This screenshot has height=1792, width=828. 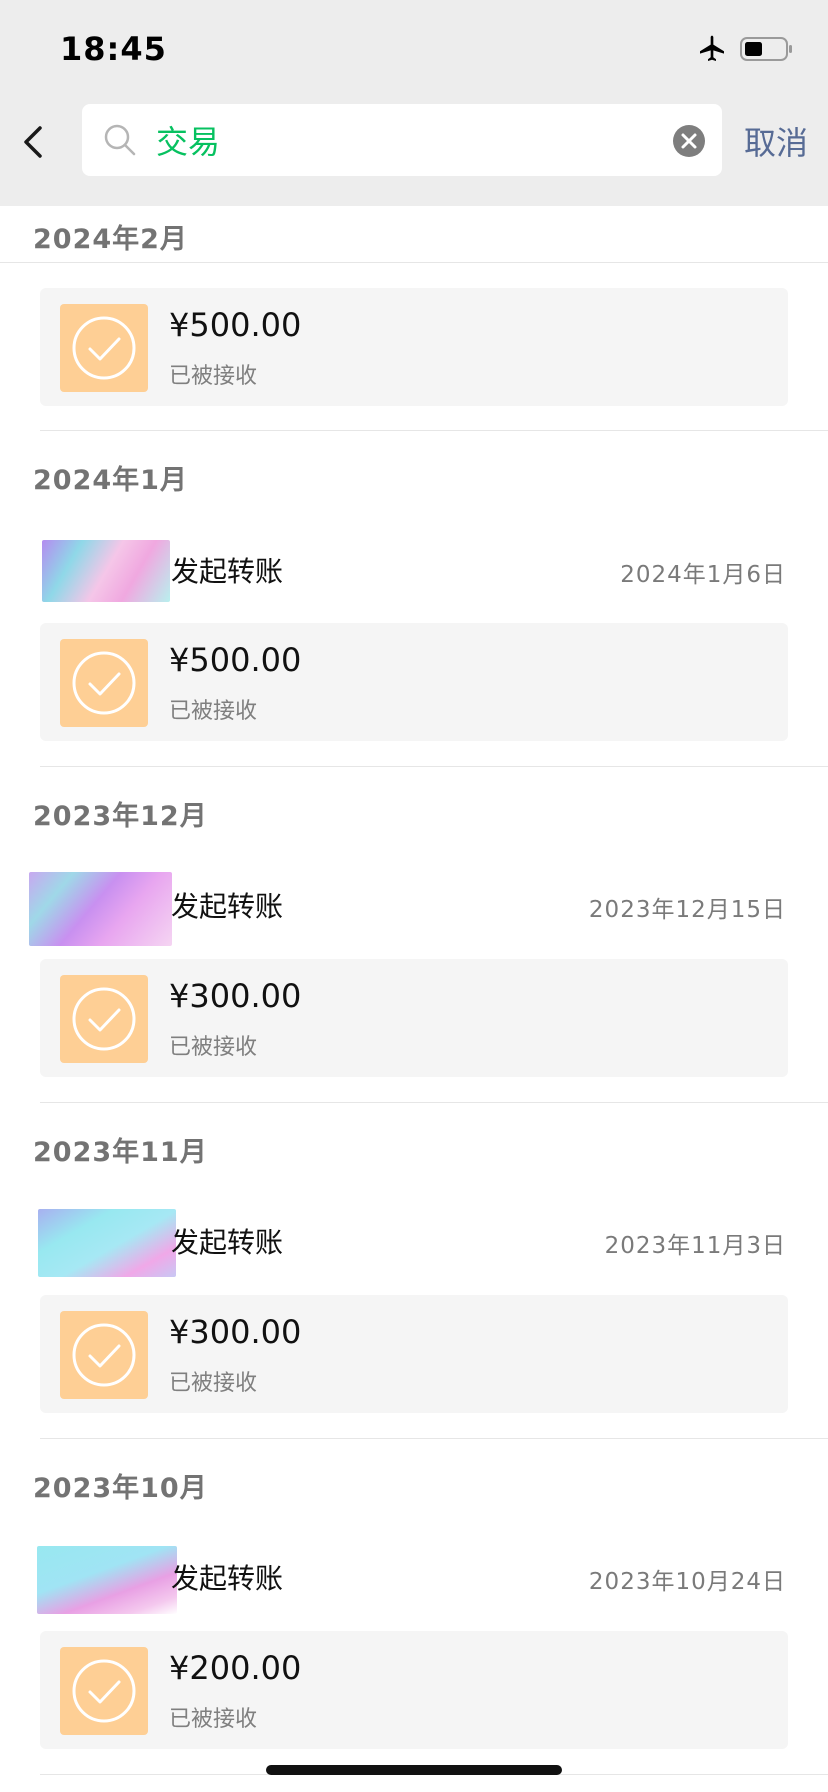 I want to click on month-header: 2024年1月, so click(x=110, y=480).